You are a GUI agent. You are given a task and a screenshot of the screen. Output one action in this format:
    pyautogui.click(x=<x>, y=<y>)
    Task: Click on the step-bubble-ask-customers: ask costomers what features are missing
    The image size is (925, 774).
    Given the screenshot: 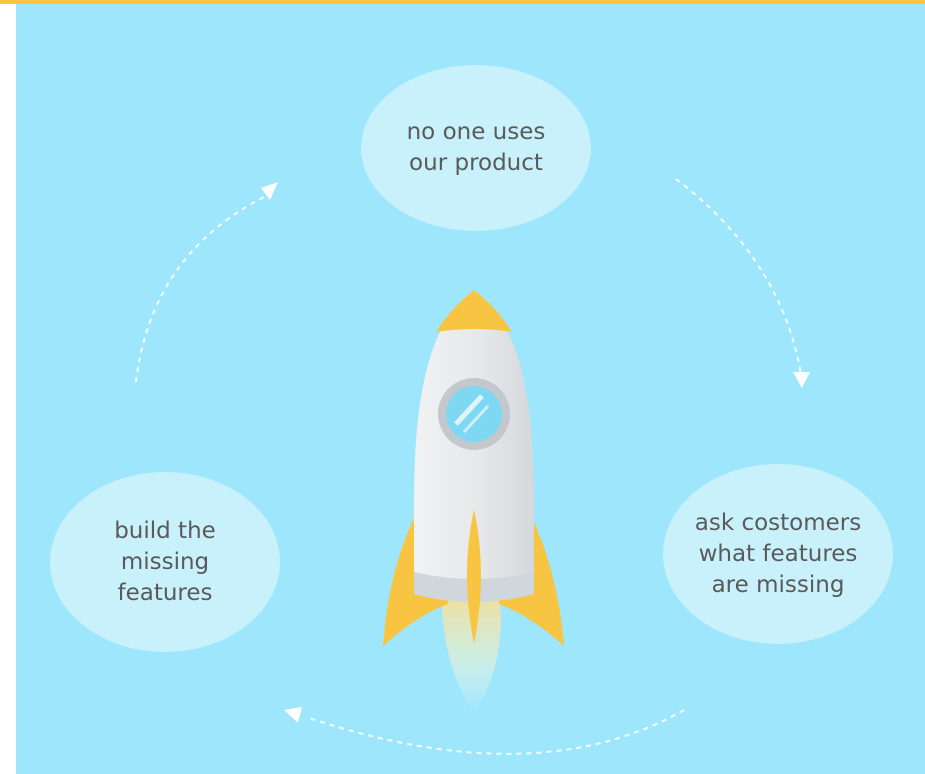 What is the action you would take?
    pyautogui.click(x=778, y=554)
    